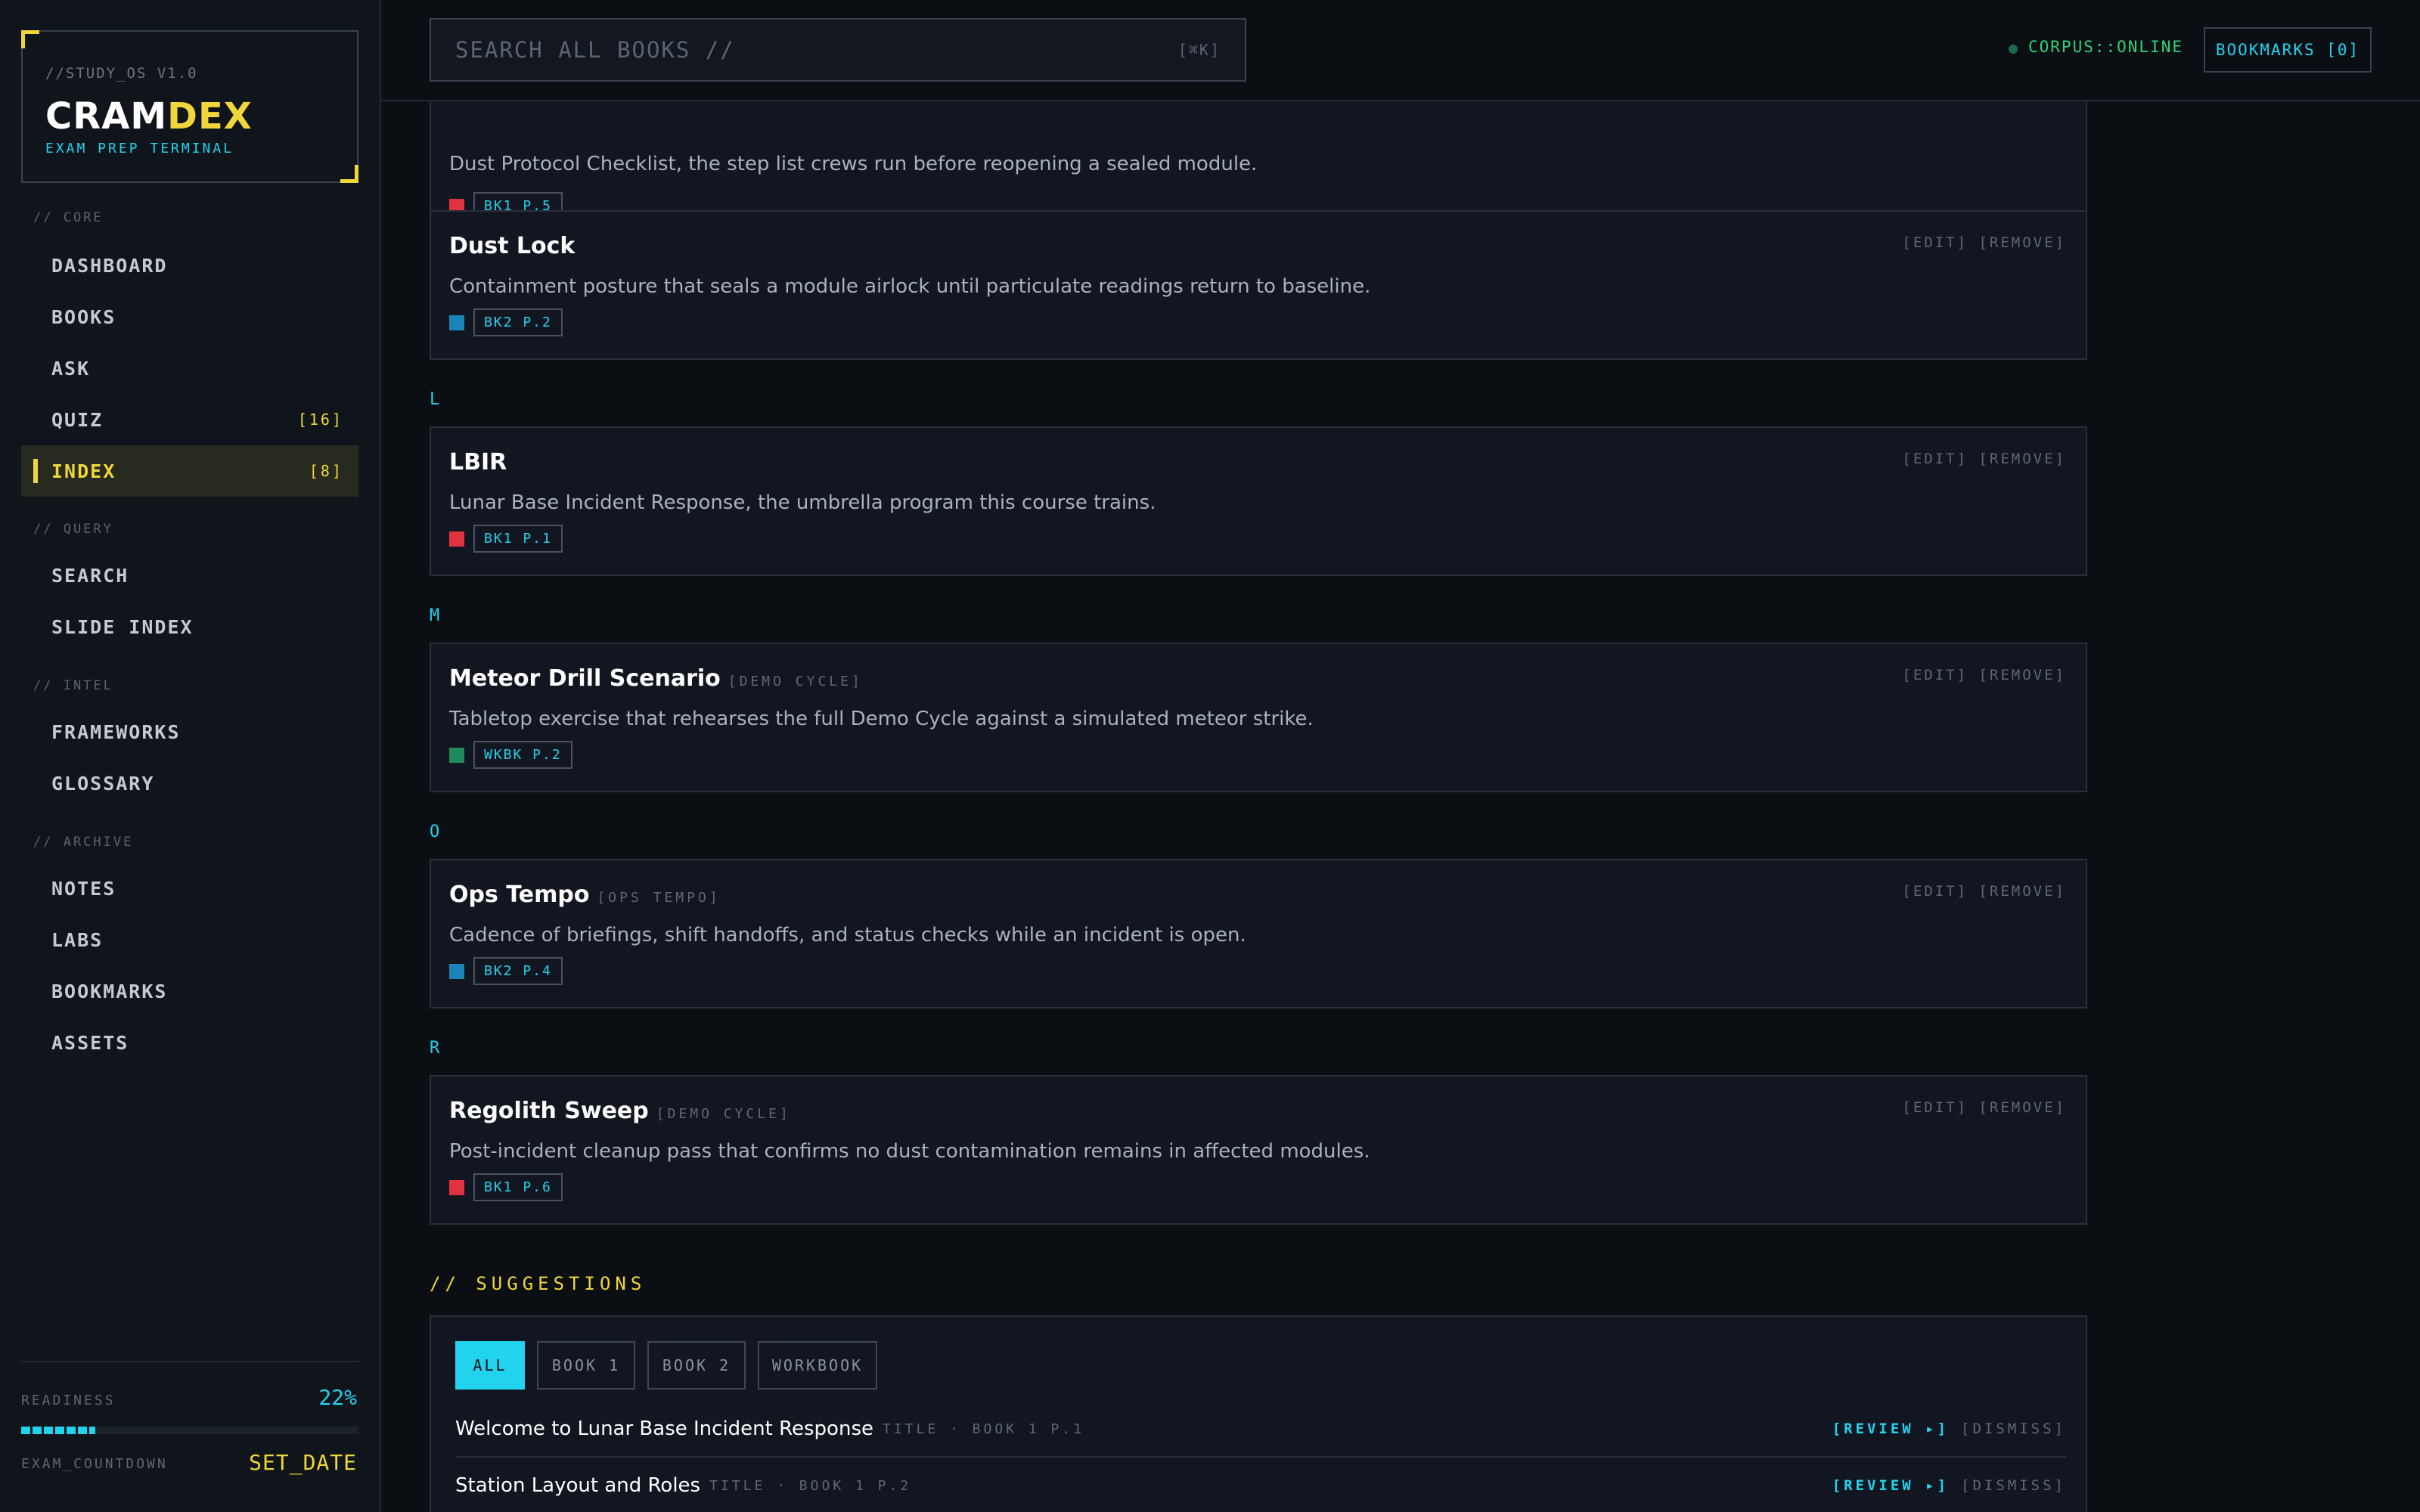  Describe the element at coordinates (210, 117) in the screenshot. I see `logo-part-b: DEX` at that location.